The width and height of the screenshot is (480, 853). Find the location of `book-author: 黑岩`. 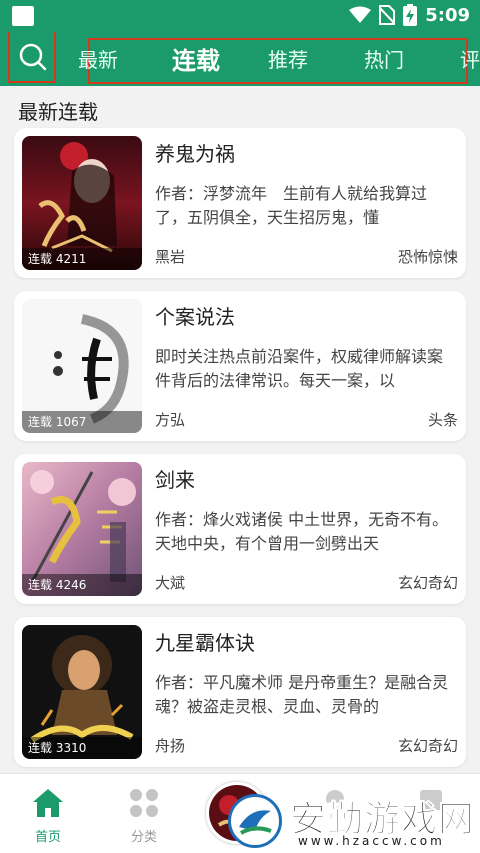

book-author: 黑岩 is located at coordinates (170, 257).